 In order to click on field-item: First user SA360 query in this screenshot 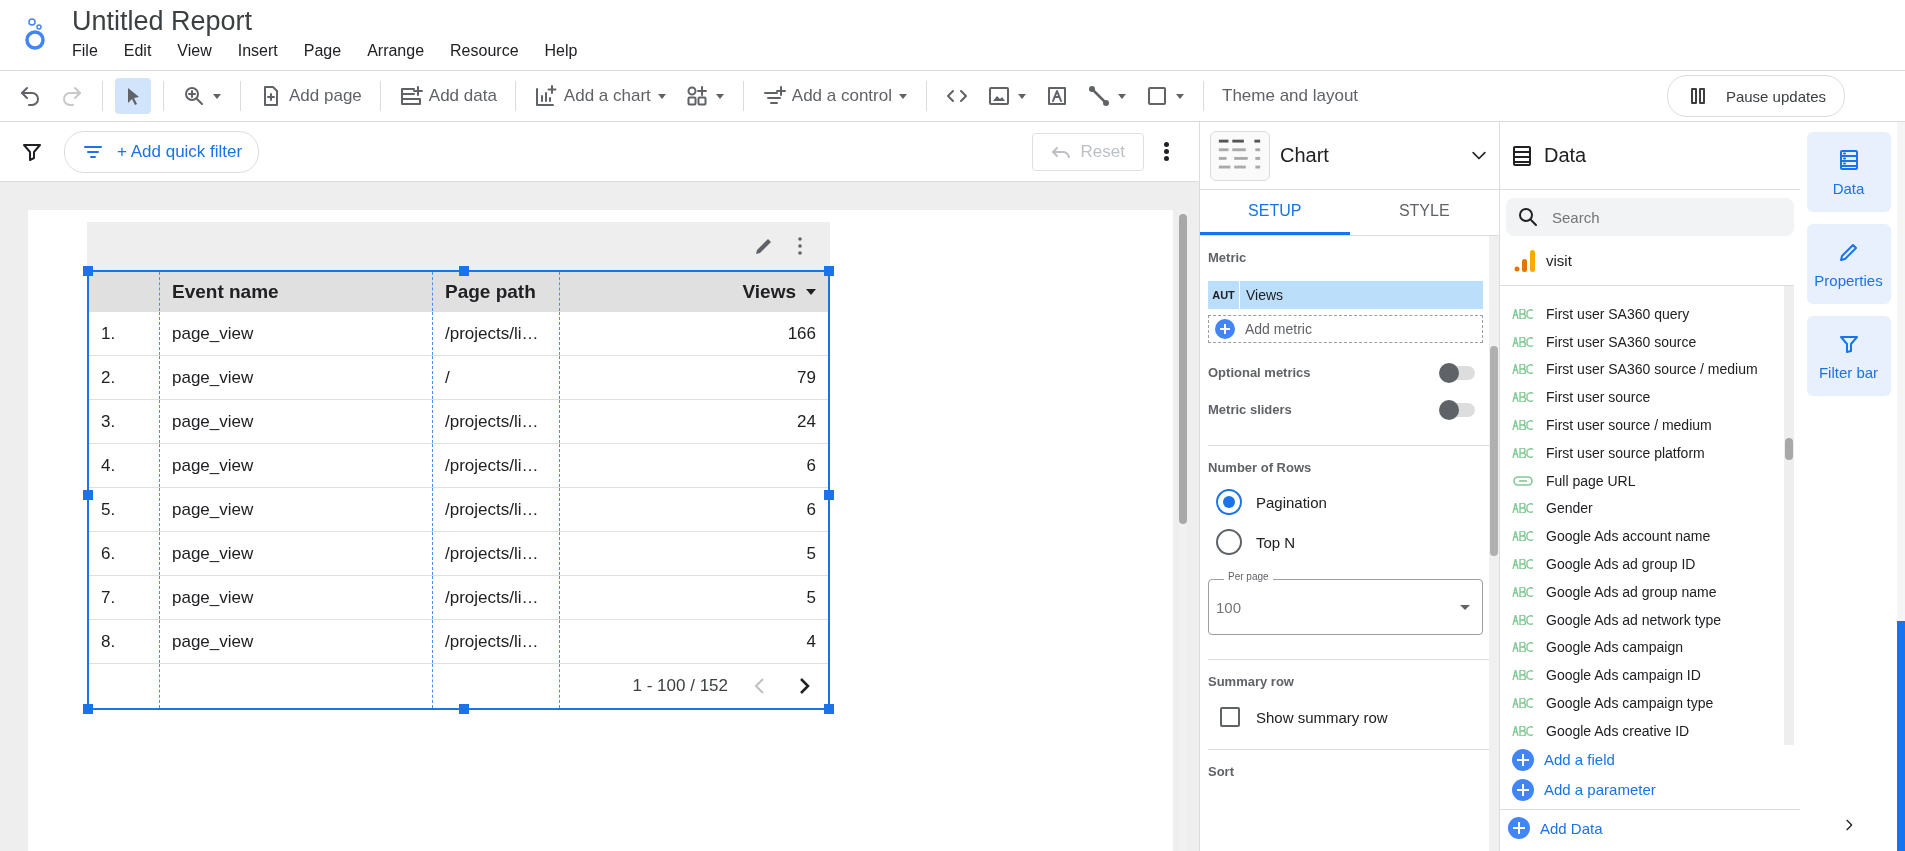, I will do `click(1642, 314)`.